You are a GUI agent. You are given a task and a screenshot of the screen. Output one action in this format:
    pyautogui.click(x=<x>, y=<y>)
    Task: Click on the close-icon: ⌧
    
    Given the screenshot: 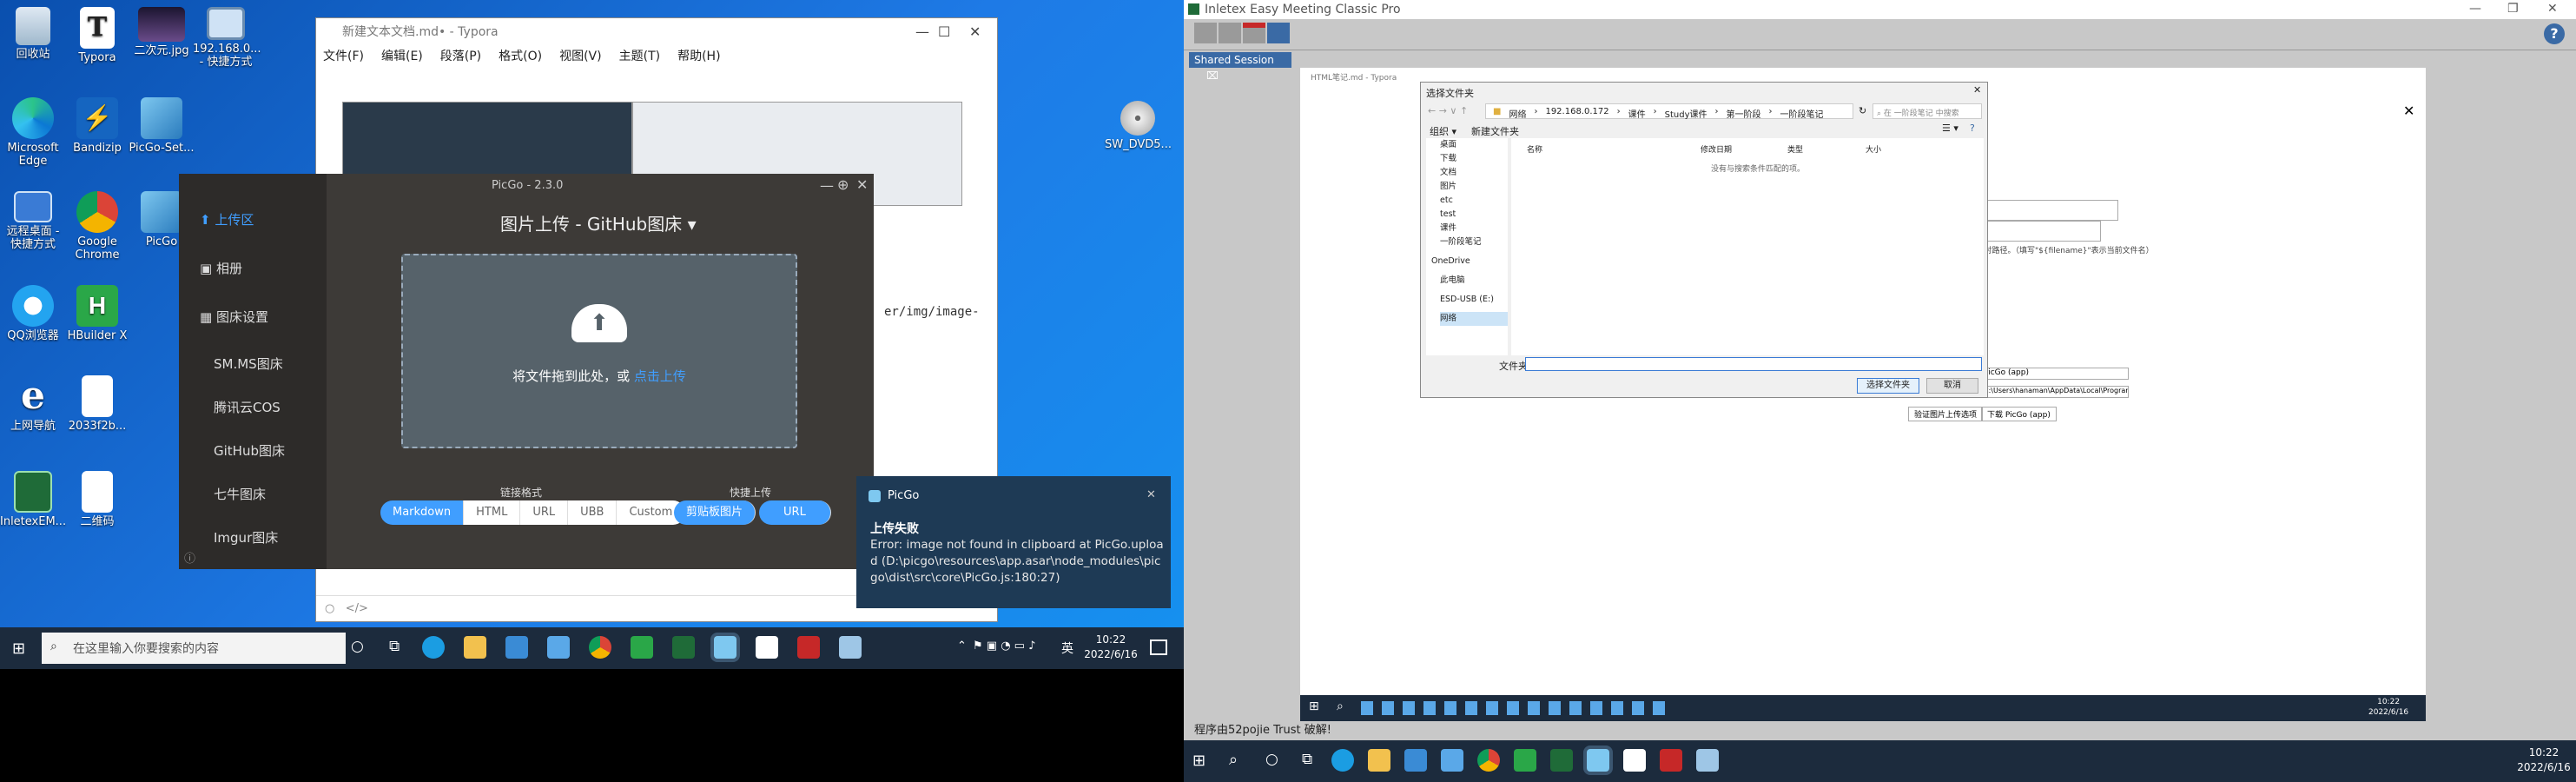 What is the action you would take?
    pyautogui.click(x=1213, y=76)
    